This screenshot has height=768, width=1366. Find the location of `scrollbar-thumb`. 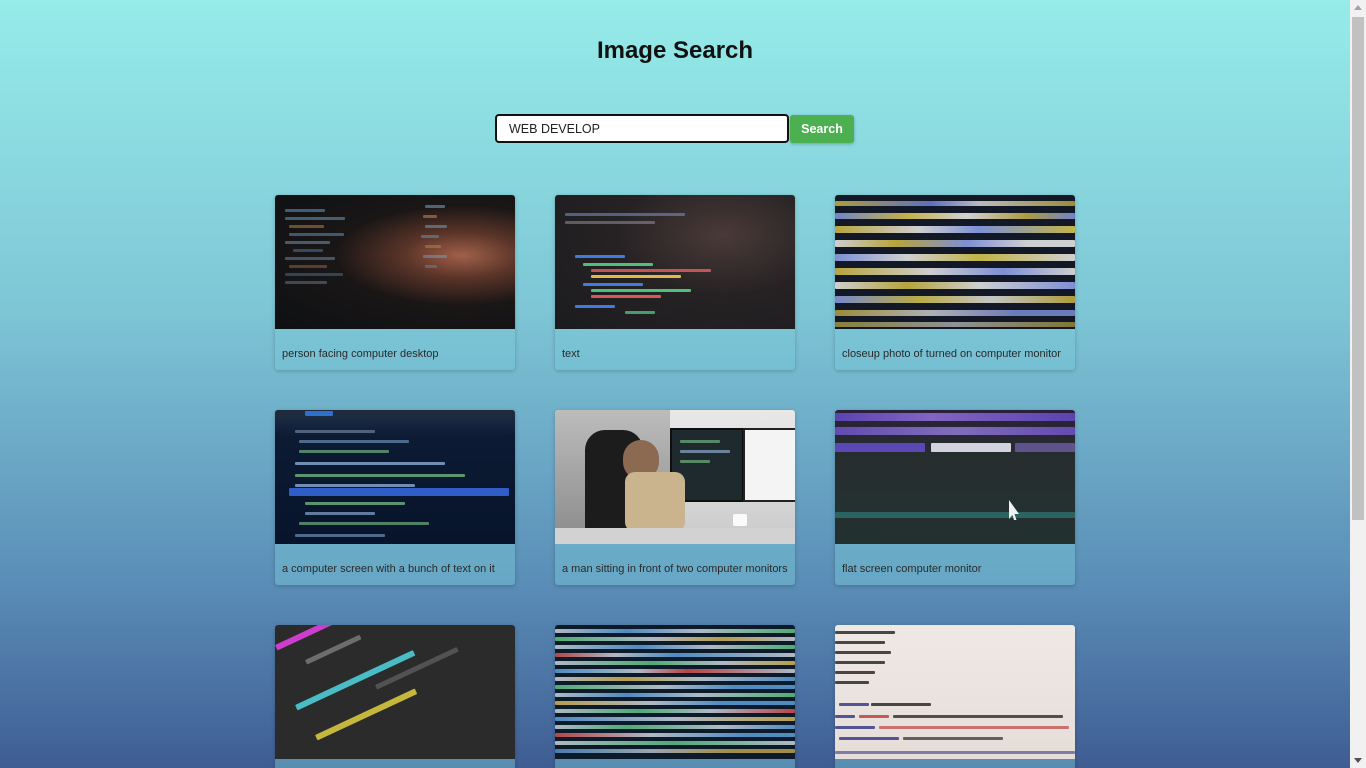

scrollbar-thumb is located at coordinates (1358, 268).